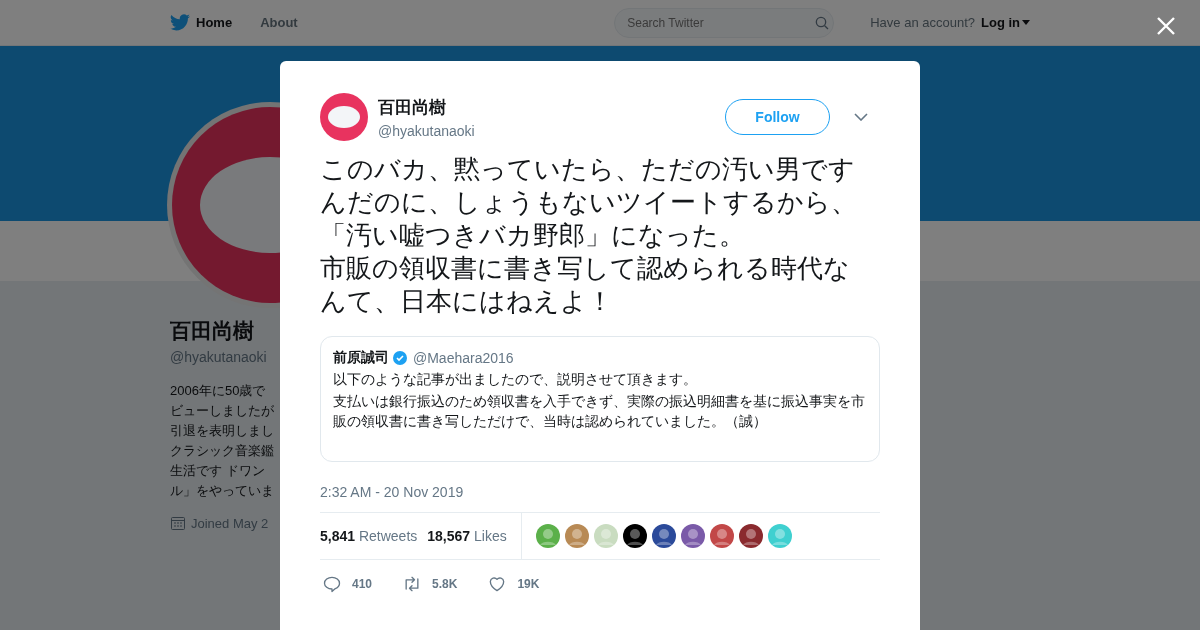  Describe the element at coordinates (332, 584) in the screenshot. I see `speech-bubble-icon` at that location.